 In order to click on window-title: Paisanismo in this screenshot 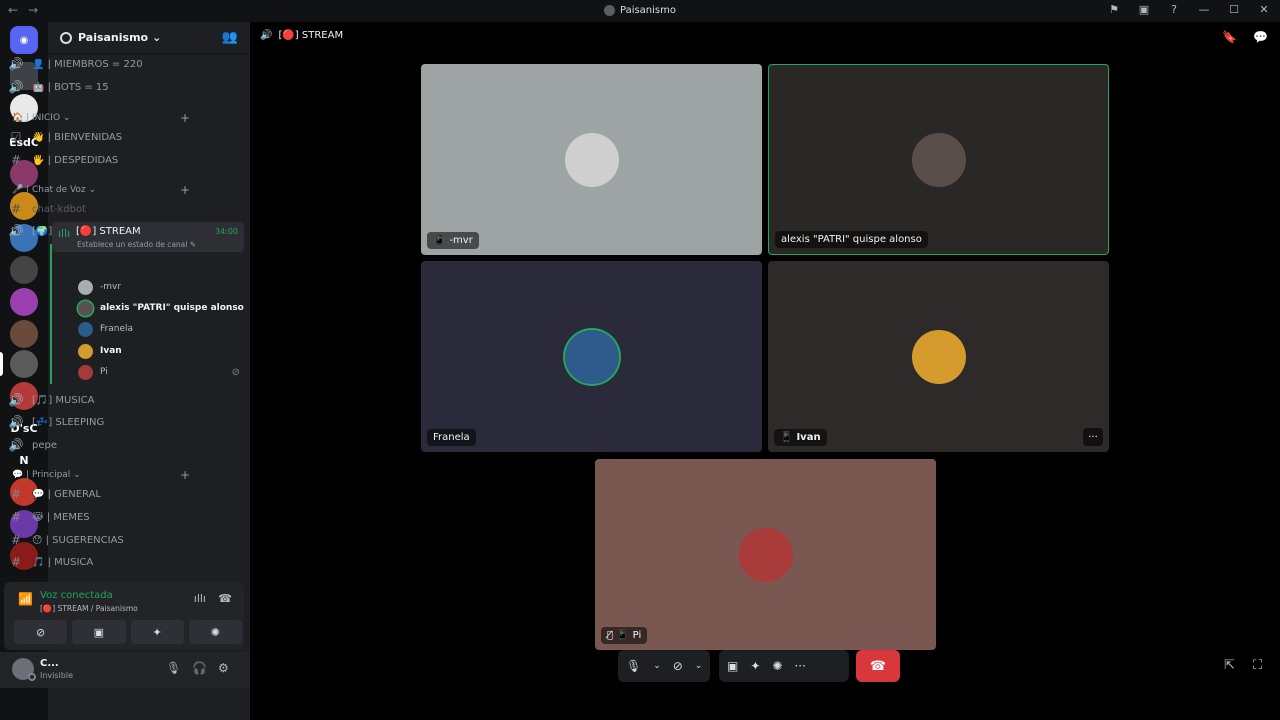, I will do `click(640, 10)`.